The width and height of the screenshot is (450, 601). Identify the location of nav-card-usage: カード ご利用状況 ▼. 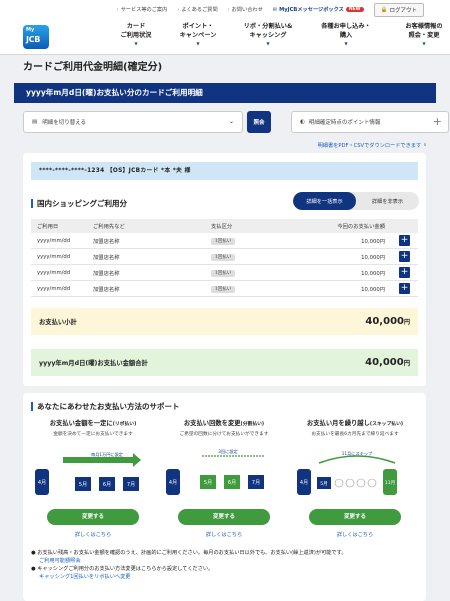
(136, 36).